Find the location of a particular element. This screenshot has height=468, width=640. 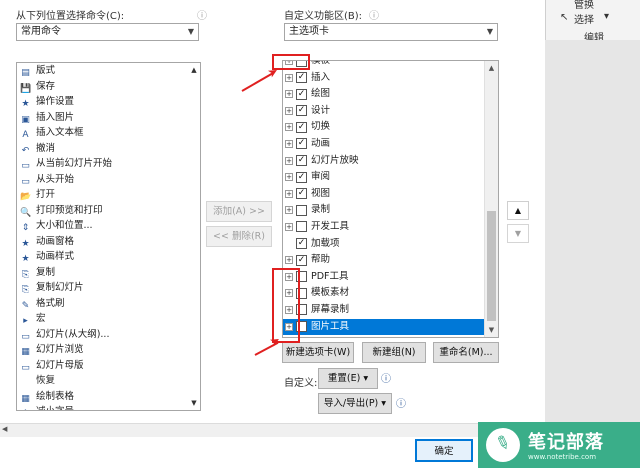

scroll-left-icon: ◀ is located at coordinates (4, 429).